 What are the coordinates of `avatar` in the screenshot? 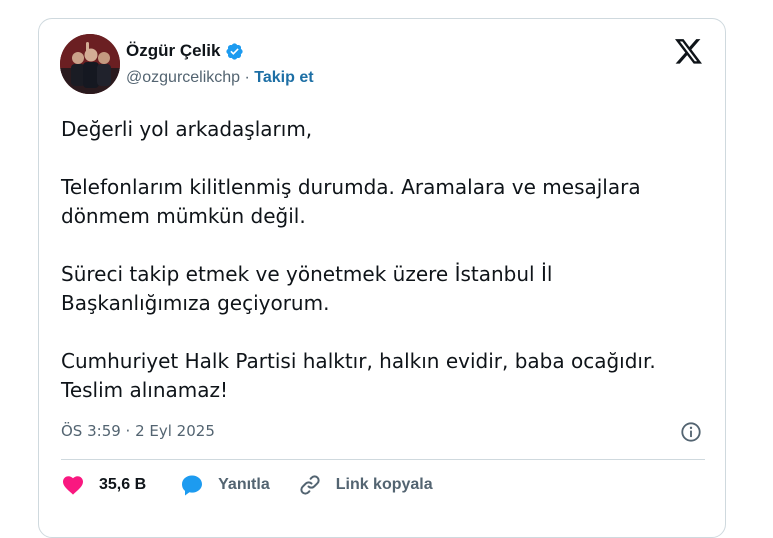 It's located at (90, 64).